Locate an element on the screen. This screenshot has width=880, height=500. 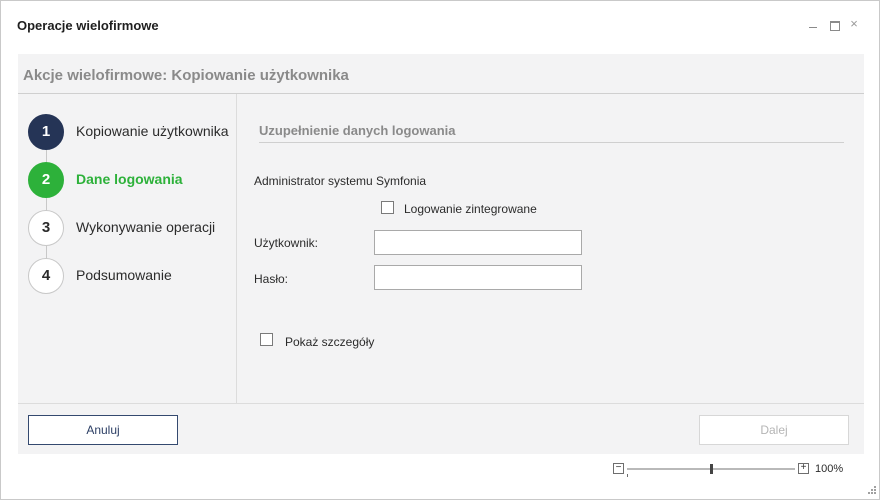
step-label: Wykonywanie operacji is located at coordinates (146, 227).